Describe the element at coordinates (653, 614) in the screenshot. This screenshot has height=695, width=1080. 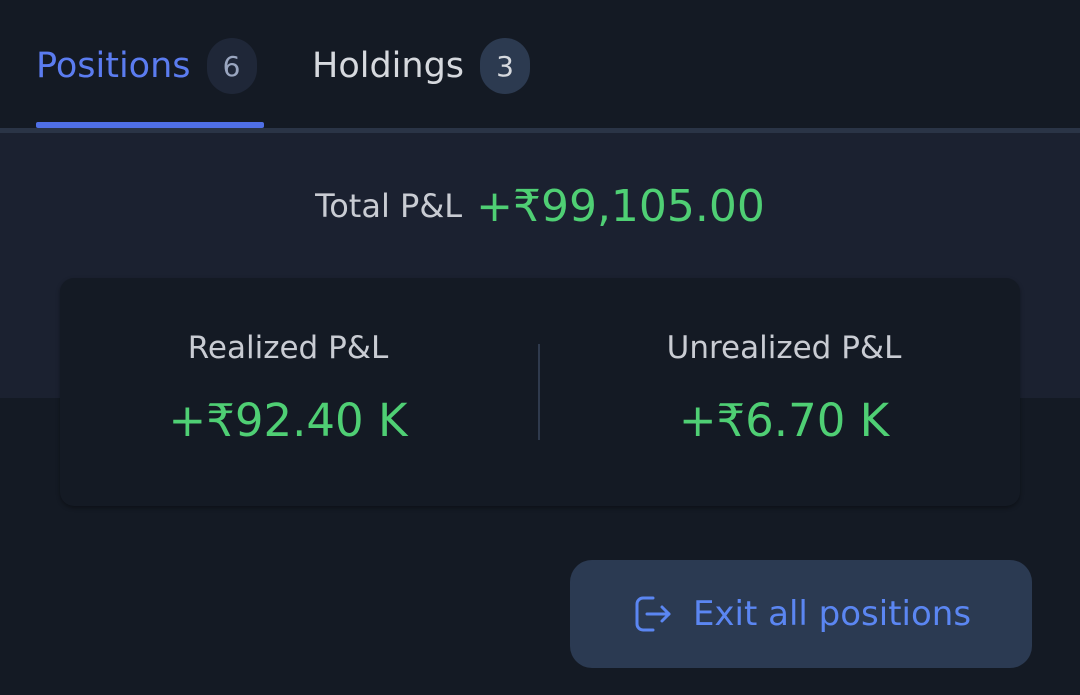
I see `exit-icon` at that location.